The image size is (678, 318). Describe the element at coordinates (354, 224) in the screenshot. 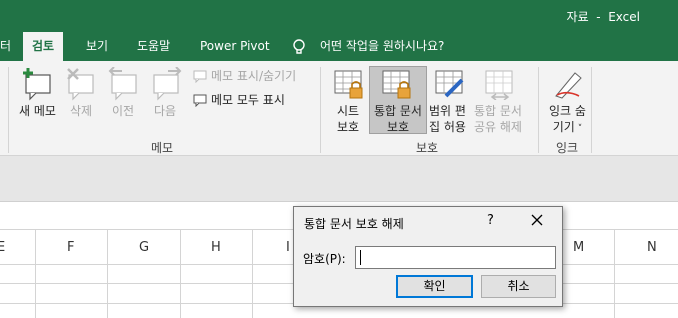

I see `dialog-title: 통합 문서 보호 해제` at that location.